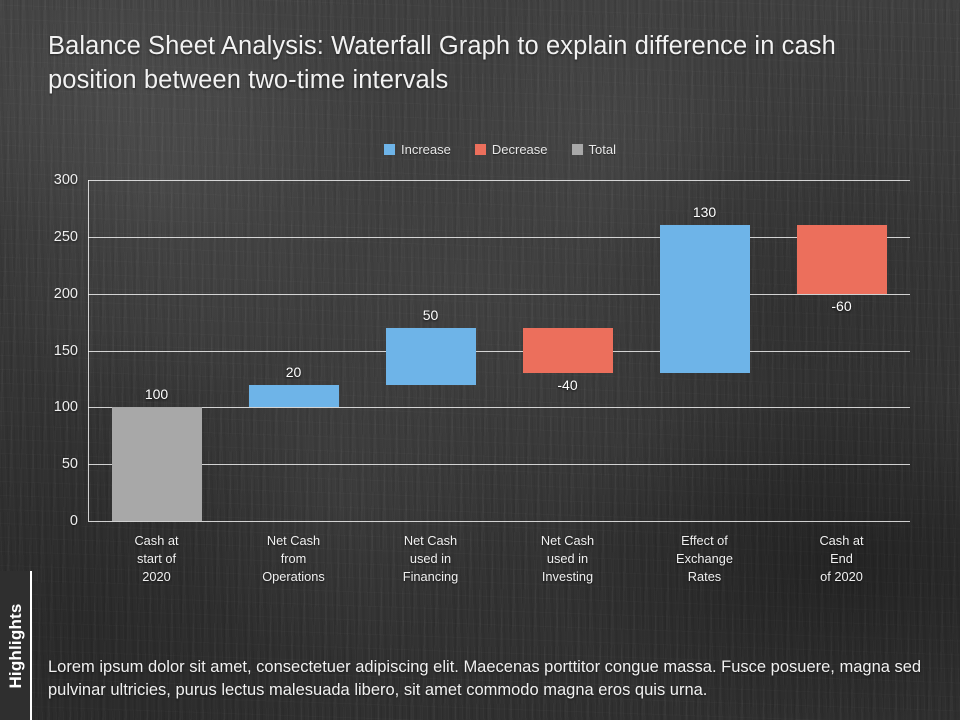  I want to click on legend-label-decrease: Decrease, so click(519, 149).